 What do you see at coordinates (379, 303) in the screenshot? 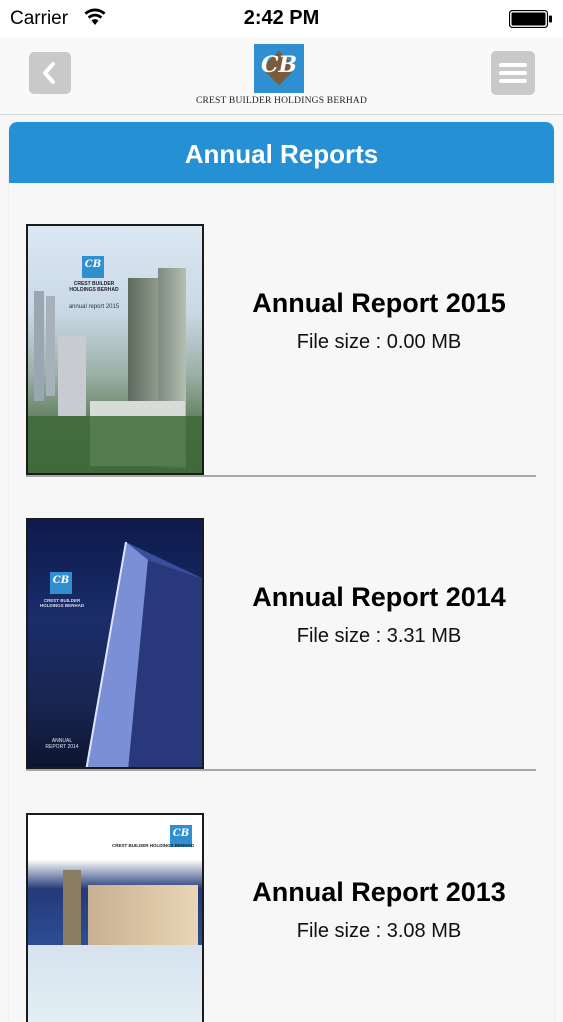
I see `report-title: Annual Report 2015` at bounding box center [379, 303].